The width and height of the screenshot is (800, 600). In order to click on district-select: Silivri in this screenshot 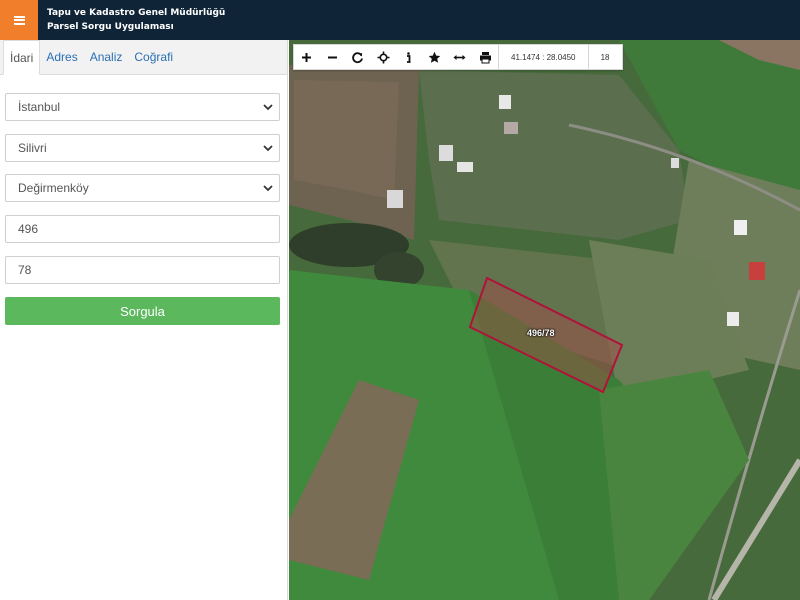, I will do `click(142, 148)`.